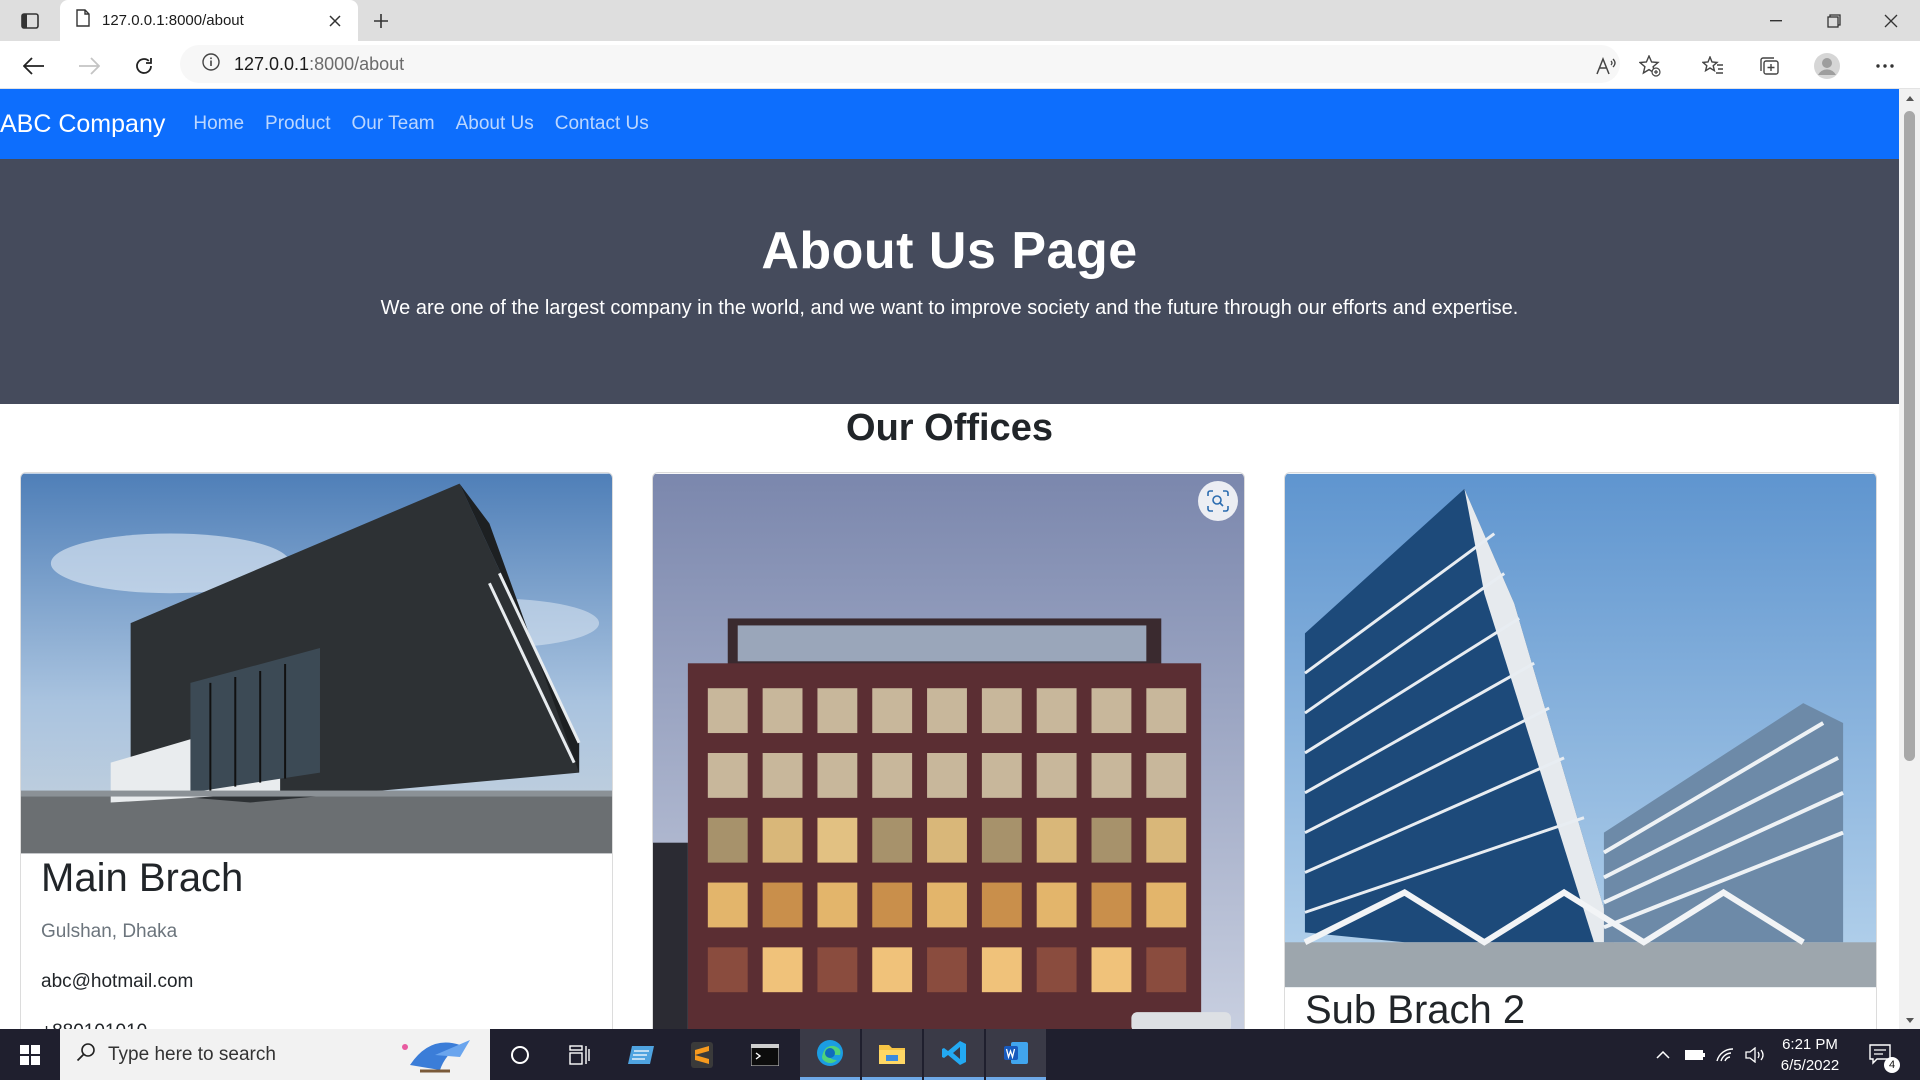 The width and height of the screenshot is (1920, 1080). What do you see at coordinates (1892, 1065) in the screenshot?
I see `notification-count-badge: 4` at bounding box center [1892, 1065].